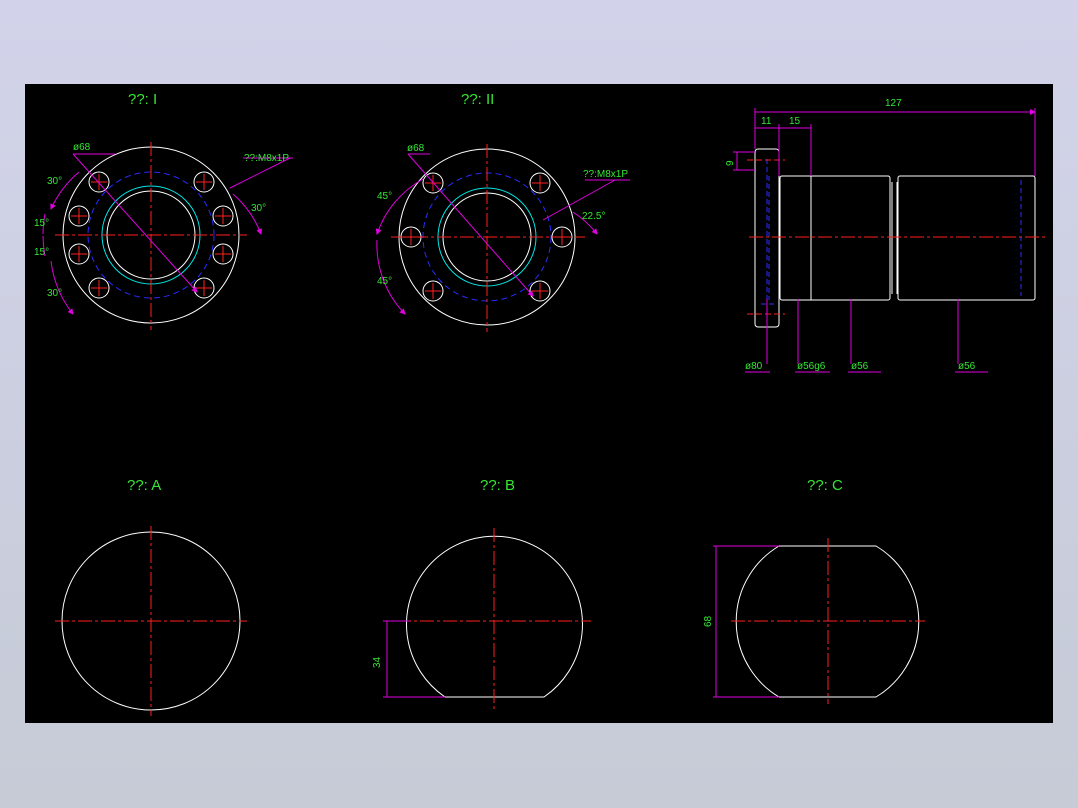 The width and height of the screenshot is (1078, 808). Describe the element at coordinates (477, 99) in the screenshot. I see `view-2-title: ??: II` at that location.